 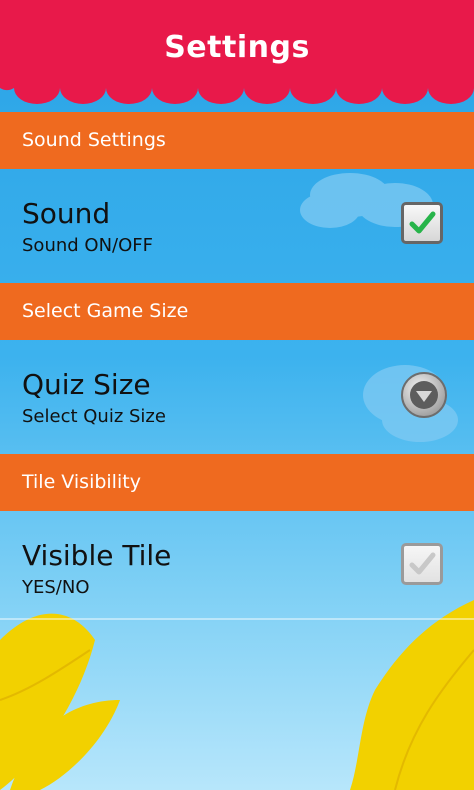 What do you see at coordinates (237, 311) in the screenshot?
I see `section-header-select-game-size: Select Game Size` at bounding box center [237, 311].